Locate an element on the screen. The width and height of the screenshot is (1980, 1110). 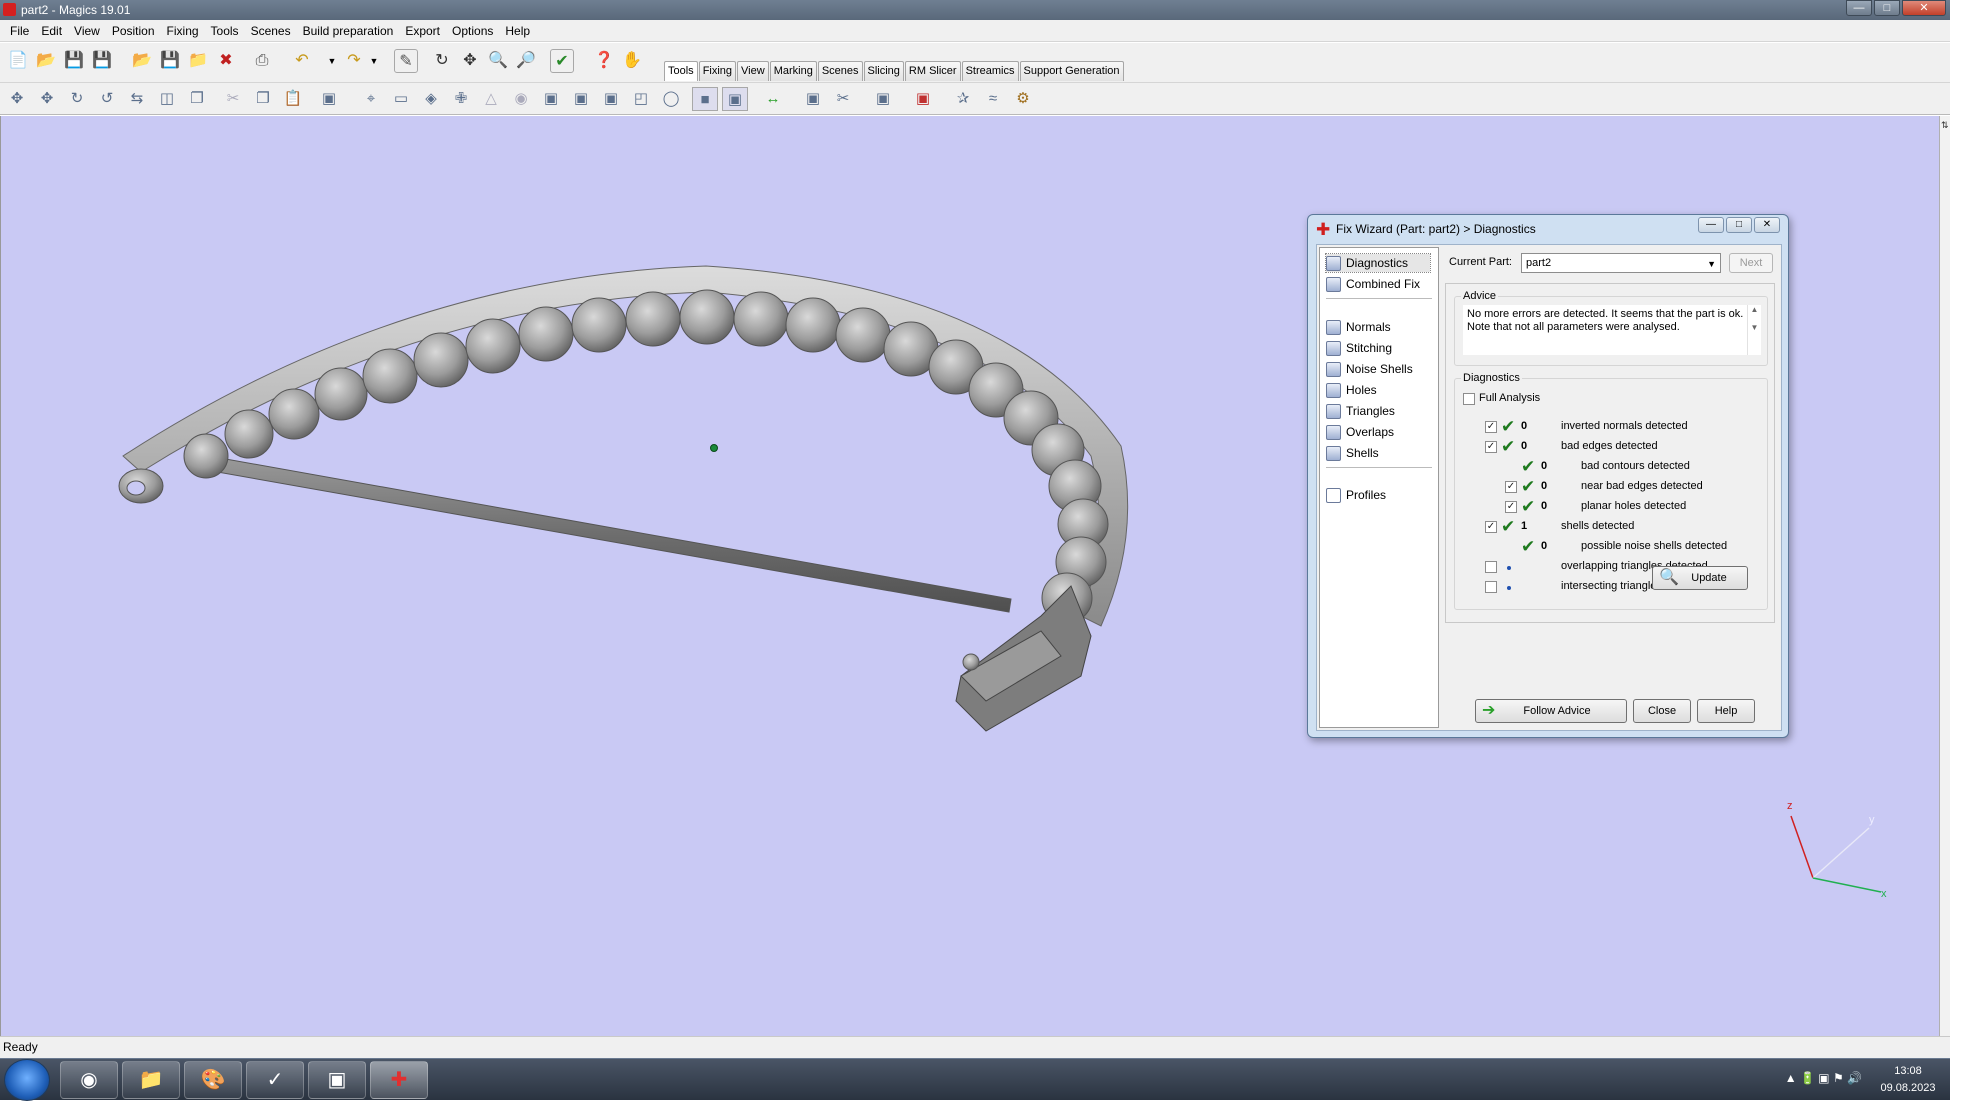
save-part-icon: 💾 is located at coordinates (170, 61).